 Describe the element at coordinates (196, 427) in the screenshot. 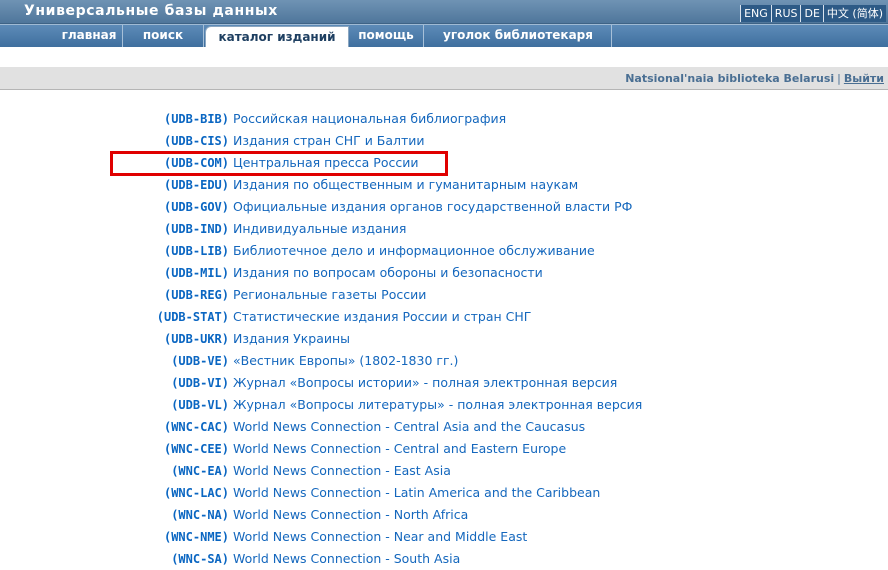

I see `database-code-link: (WNC-CAC)` at that location.